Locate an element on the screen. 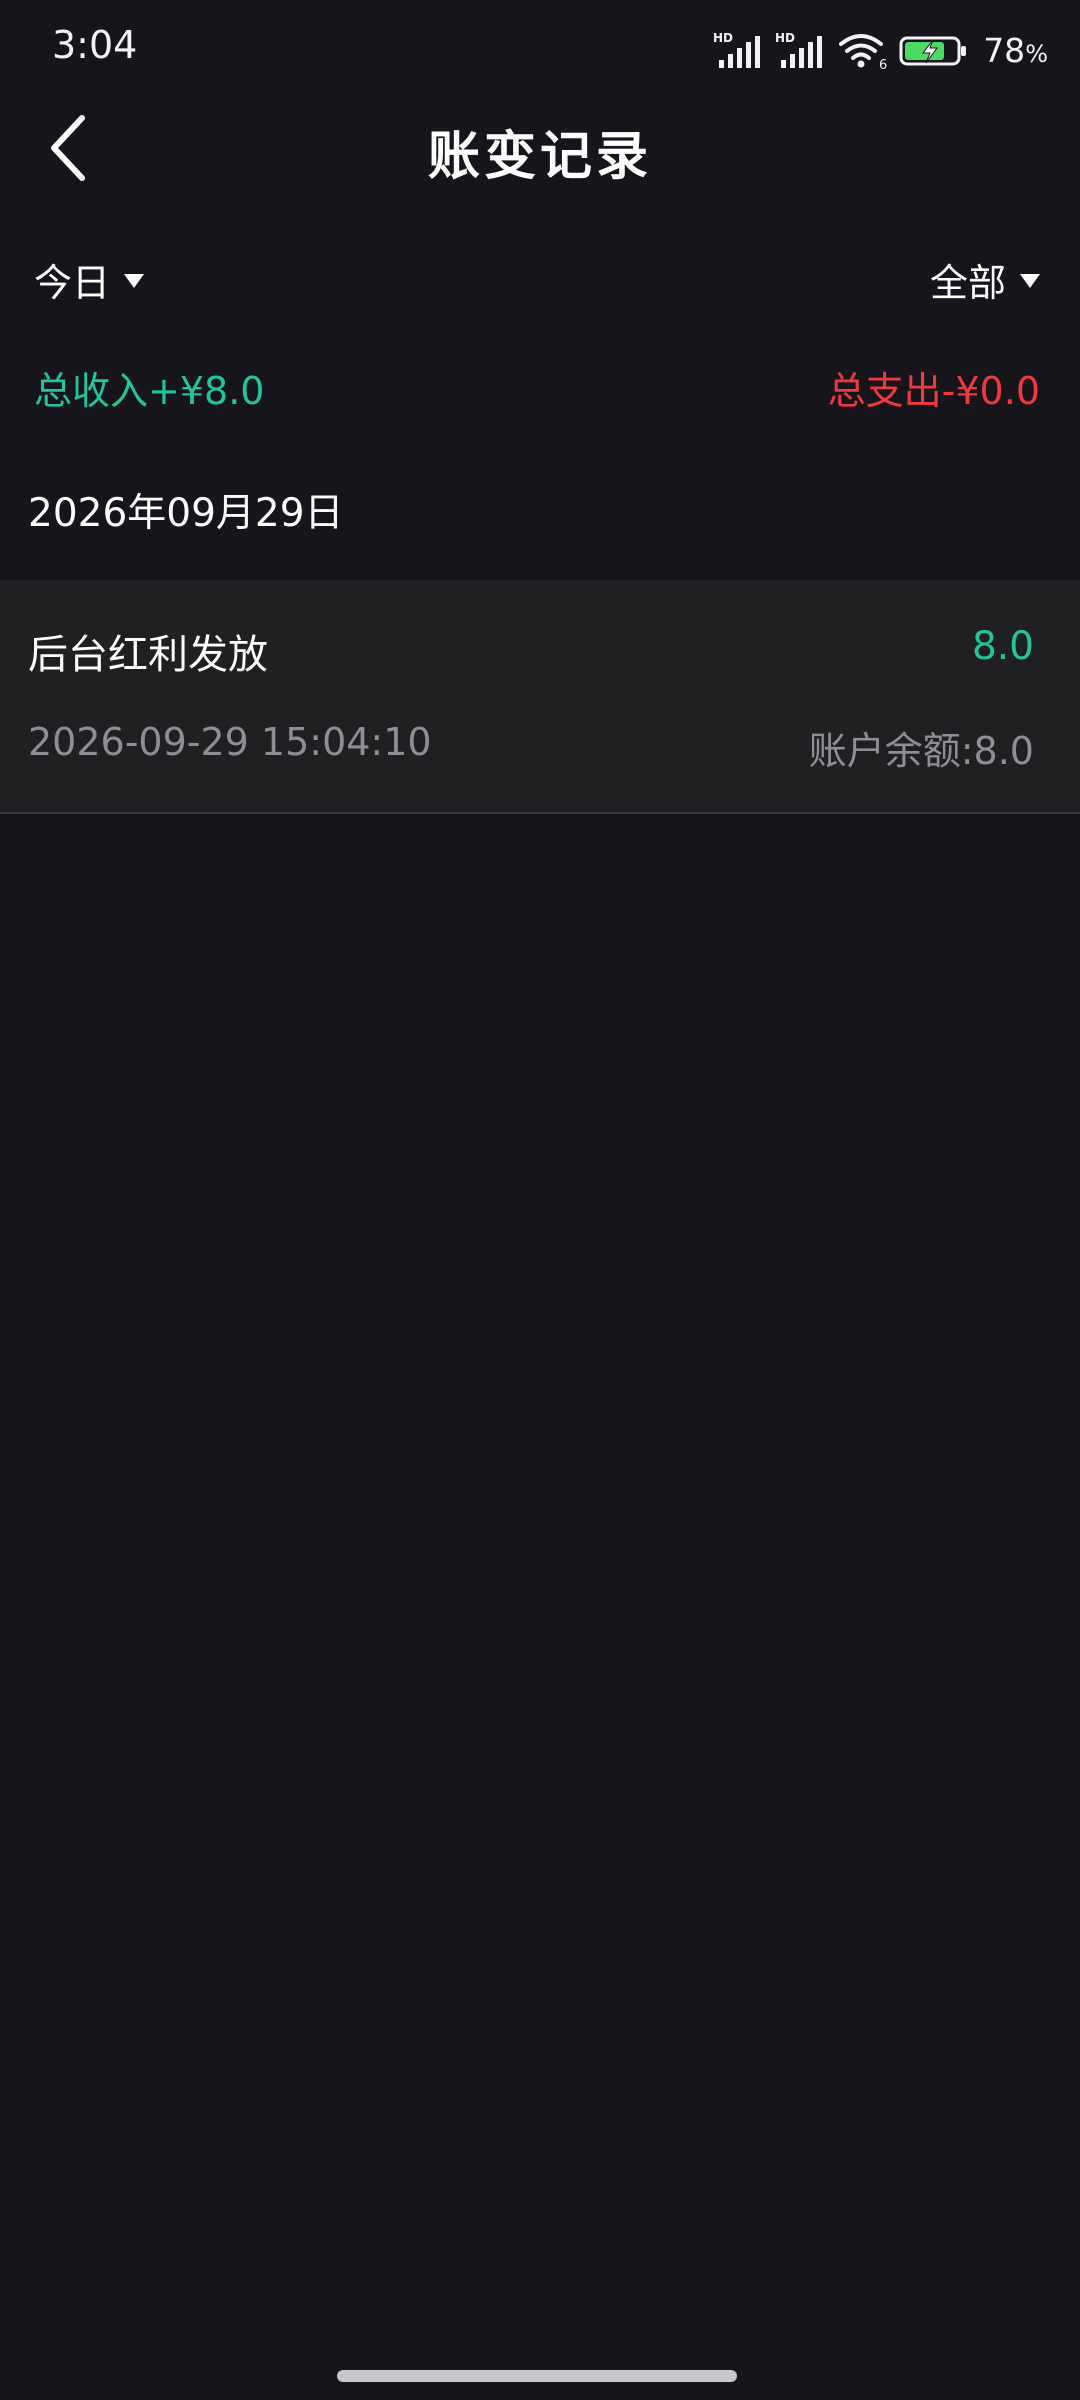  period-filter-label: 今日 is located at coordinates (72, 283).